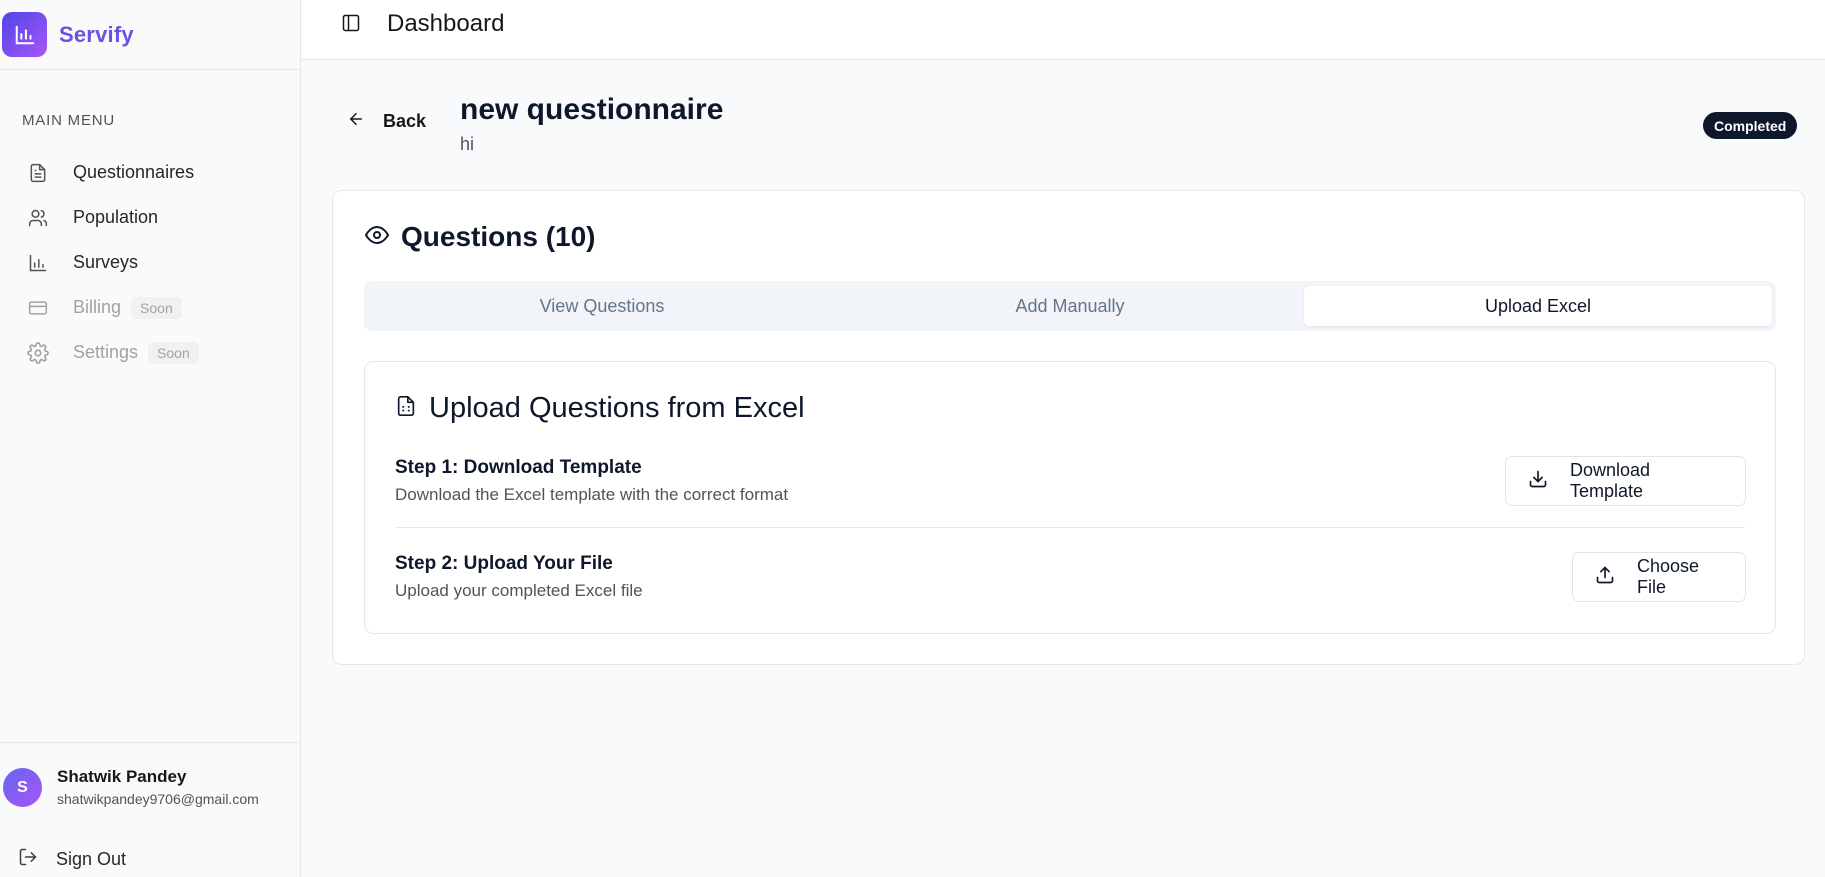  What do you see at coordinates (467, 144) in the screenshot?
I see `questionnaire-description: hi` at bounding box center [467, 144].